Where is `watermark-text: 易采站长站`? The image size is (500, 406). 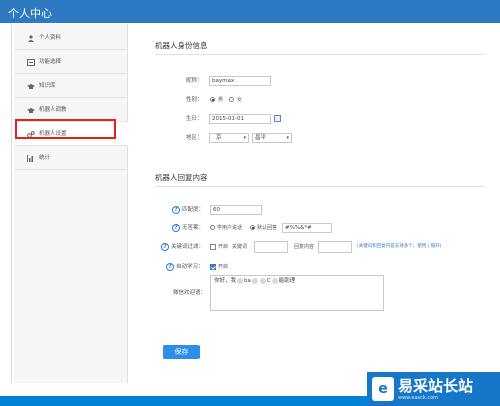 watermark-text: 易采站长站 is located at coordinates (436, 386).